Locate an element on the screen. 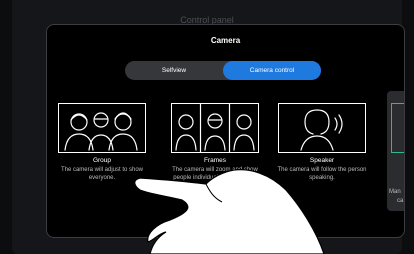 The width and height of the screenshot is (414, 254). frames-icon is located at coordinates (215, 128).